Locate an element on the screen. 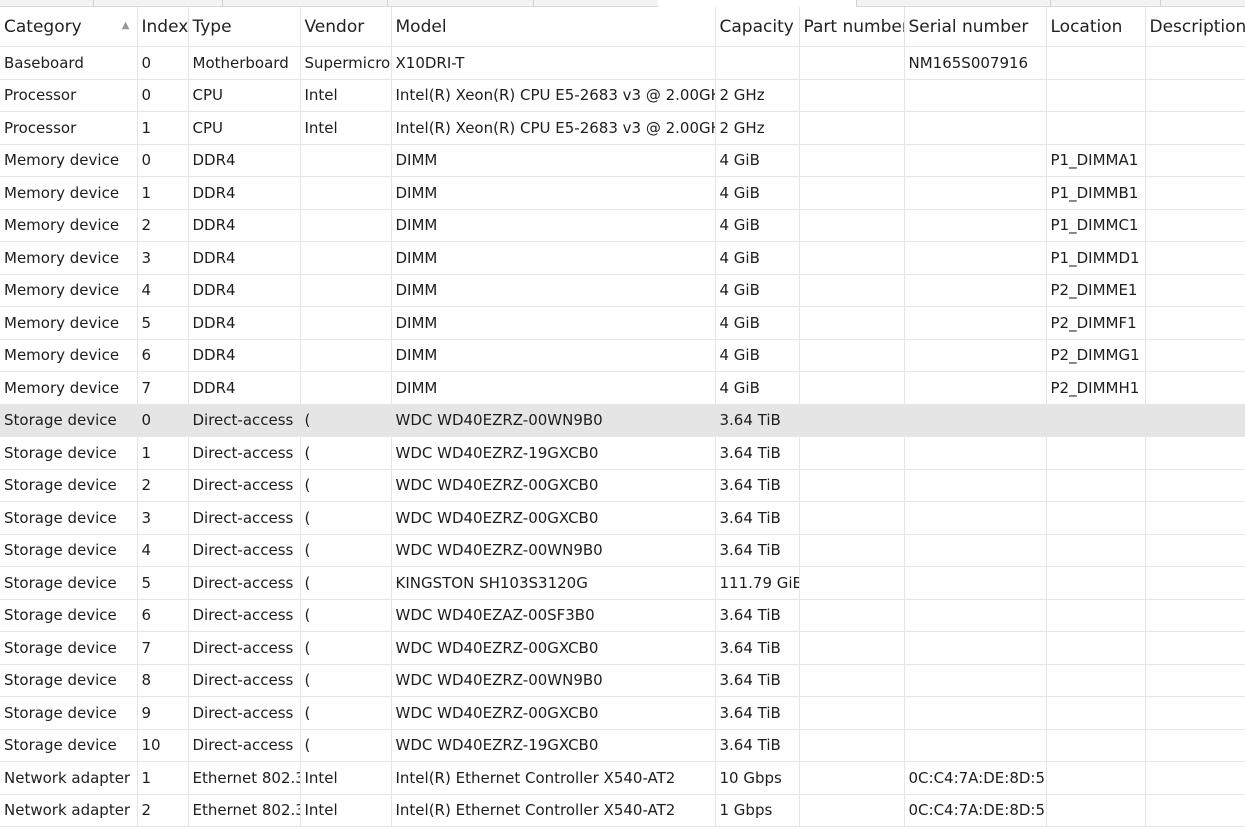 Image resolution: width=1245 pixels, height=828 pixels. cell-model: Intel(R) Ethernet Controller X540-AT2 is located at coordinates (553, 810).